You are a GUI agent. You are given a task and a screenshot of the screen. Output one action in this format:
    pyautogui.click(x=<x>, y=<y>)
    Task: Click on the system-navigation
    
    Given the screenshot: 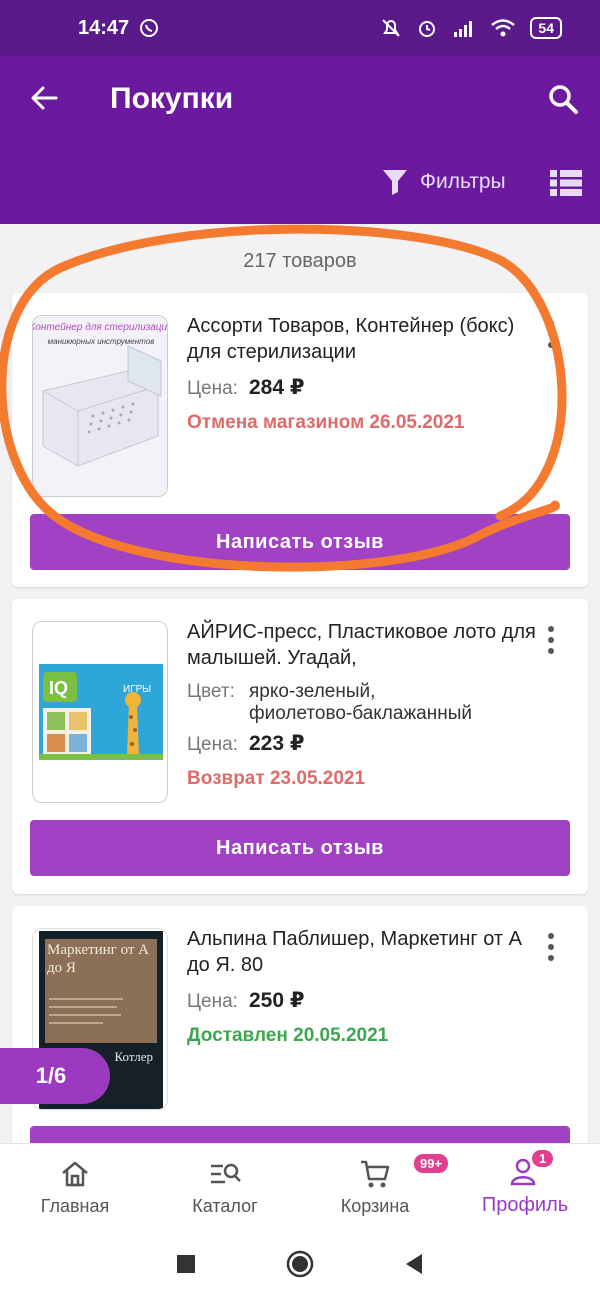 What is the action you would take?
    pyautogui.click(x=300, y=1264)
    